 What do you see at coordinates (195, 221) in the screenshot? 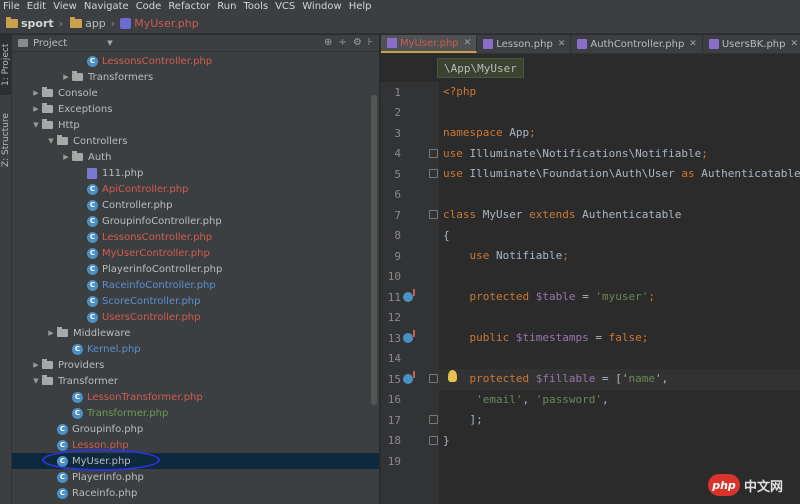
I see `tree-file: C GroupinfoController.php` at bounding box center [195, 221].